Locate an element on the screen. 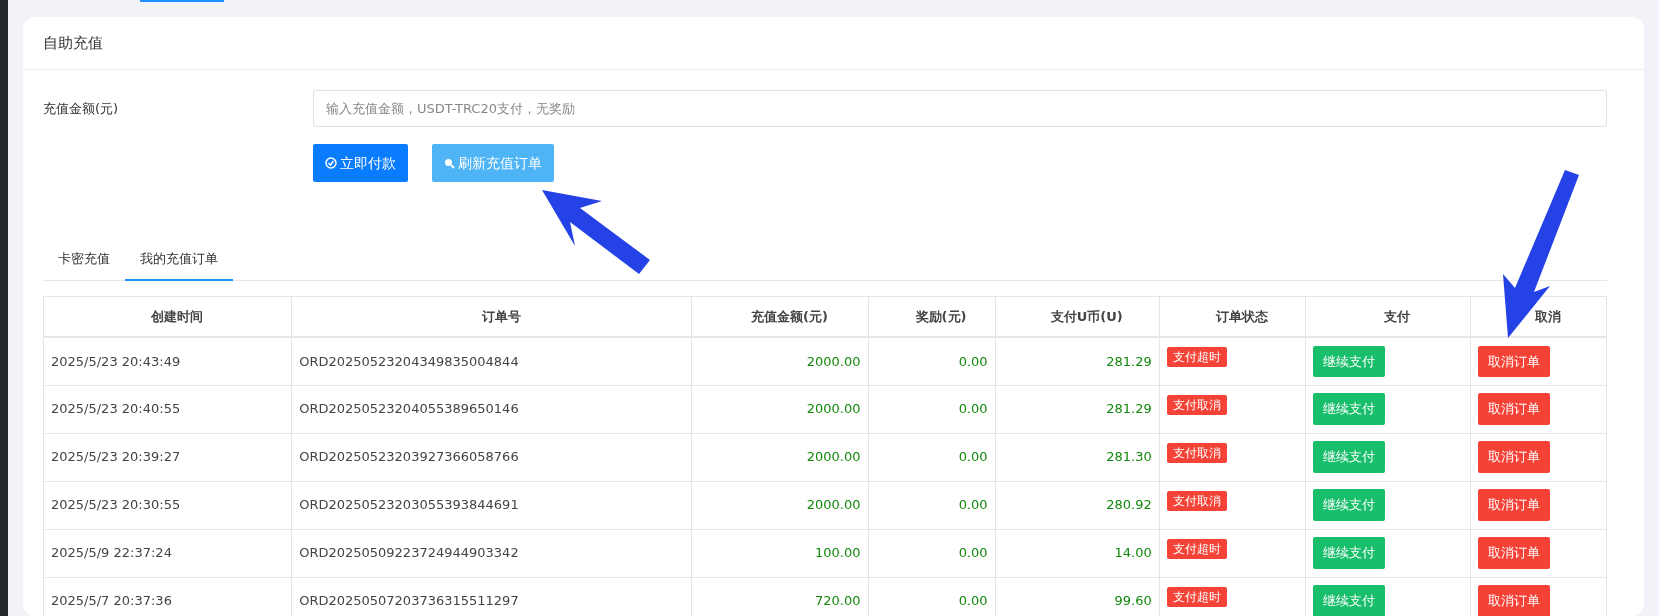  column-header: 支付 is located at coordinates (1388, 316).